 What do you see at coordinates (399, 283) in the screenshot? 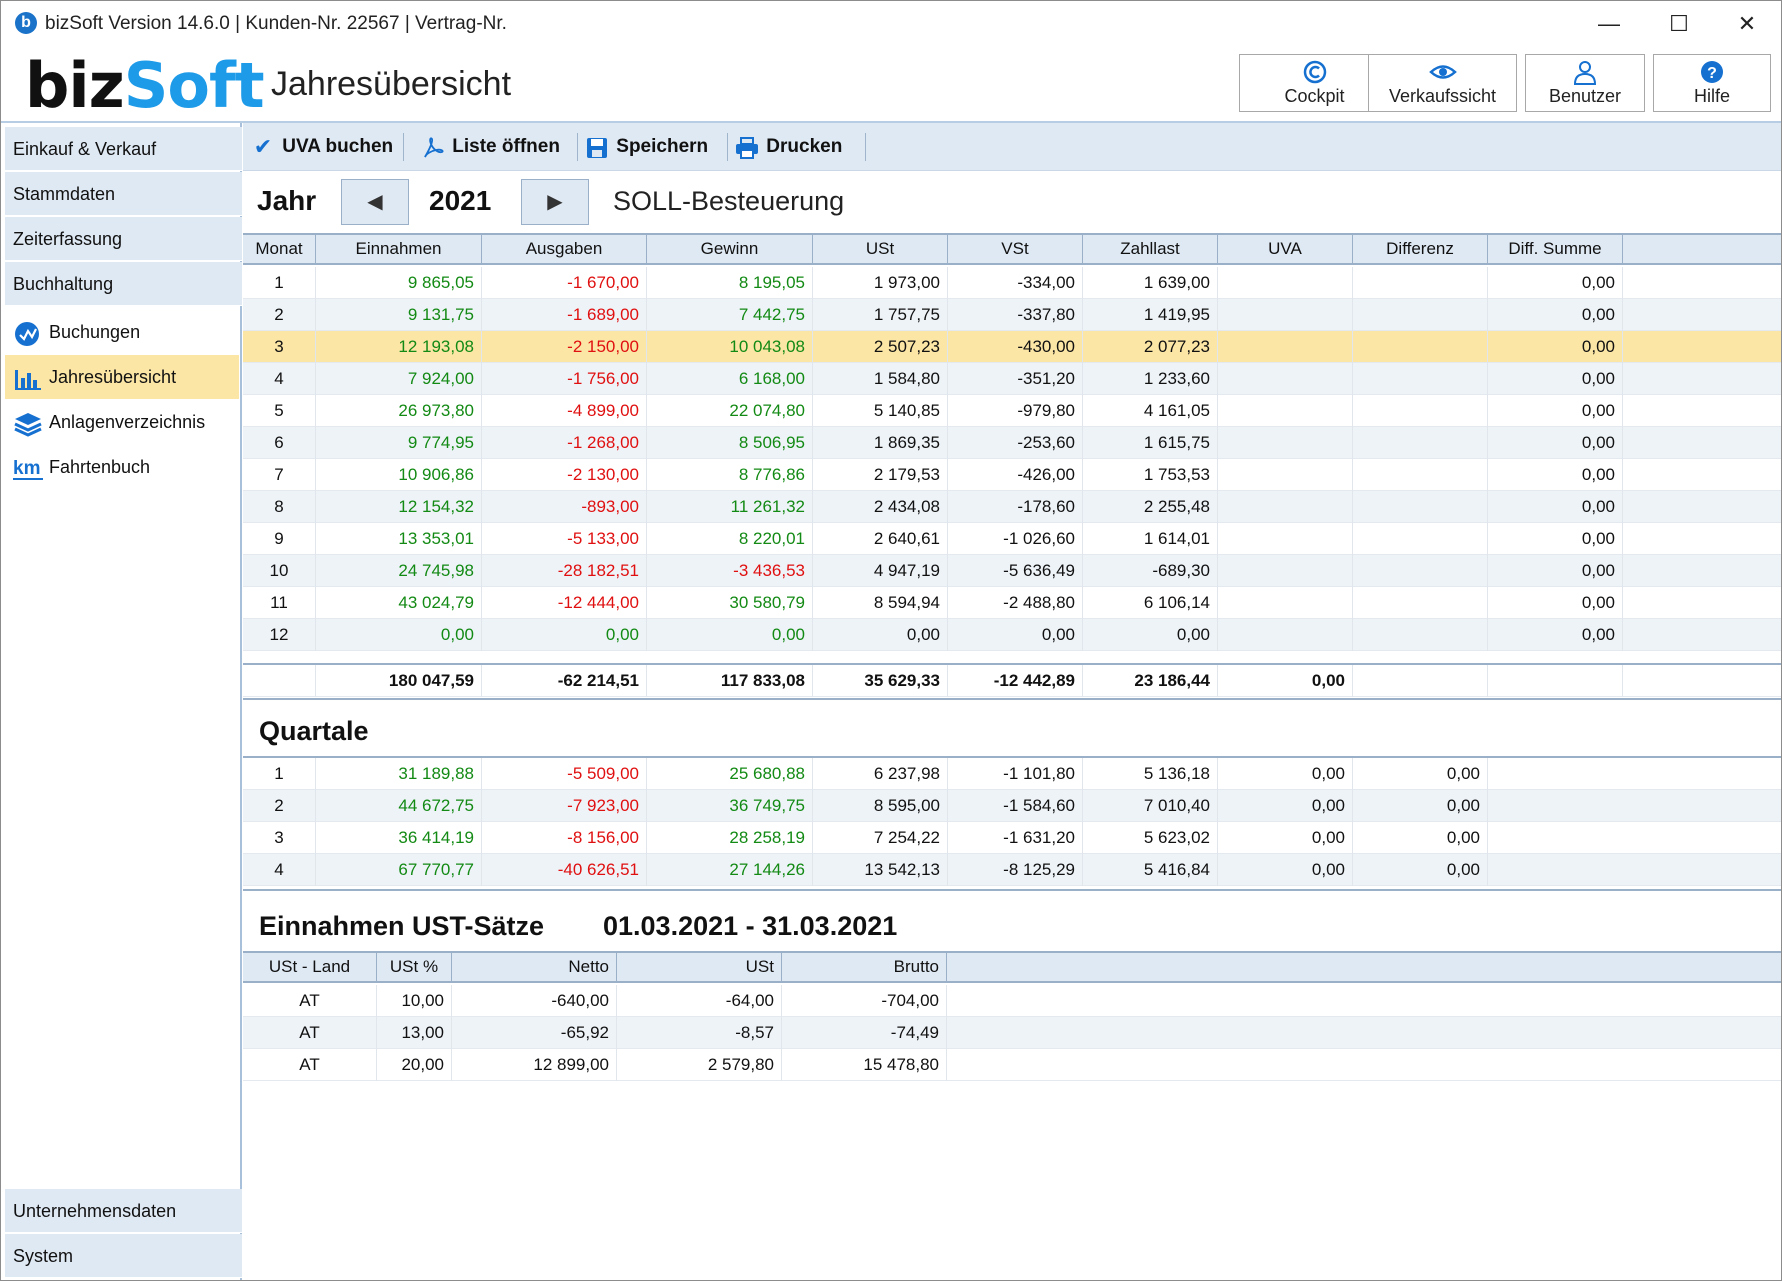
I see `table-cell: 9 865,05` at bounding box center [399, 283].